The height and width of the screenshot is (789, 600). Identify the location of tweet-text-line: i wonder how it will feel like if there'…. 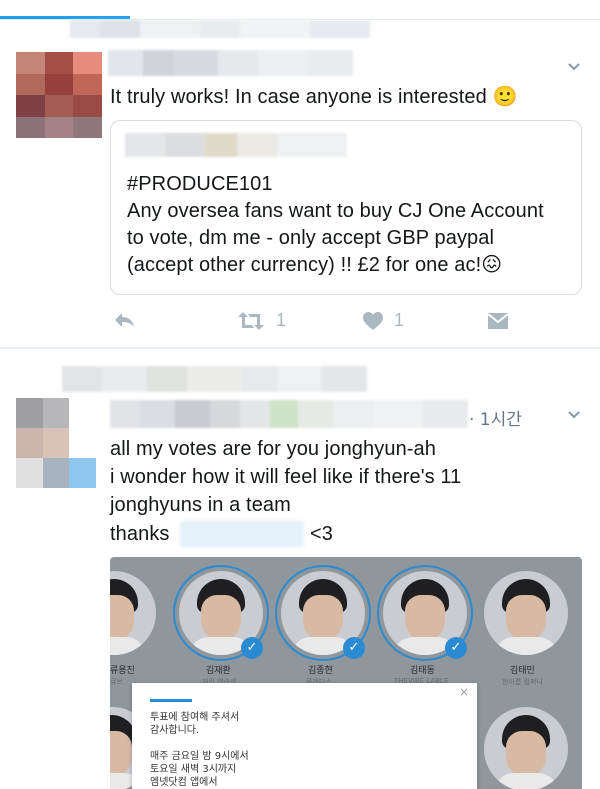
(286, 477).